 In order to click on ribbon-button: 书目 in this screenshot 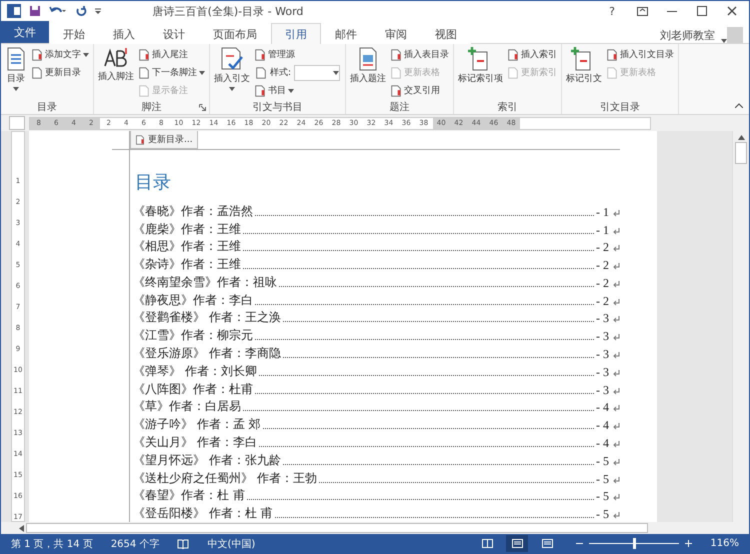, I will do `click(297, 90)`.